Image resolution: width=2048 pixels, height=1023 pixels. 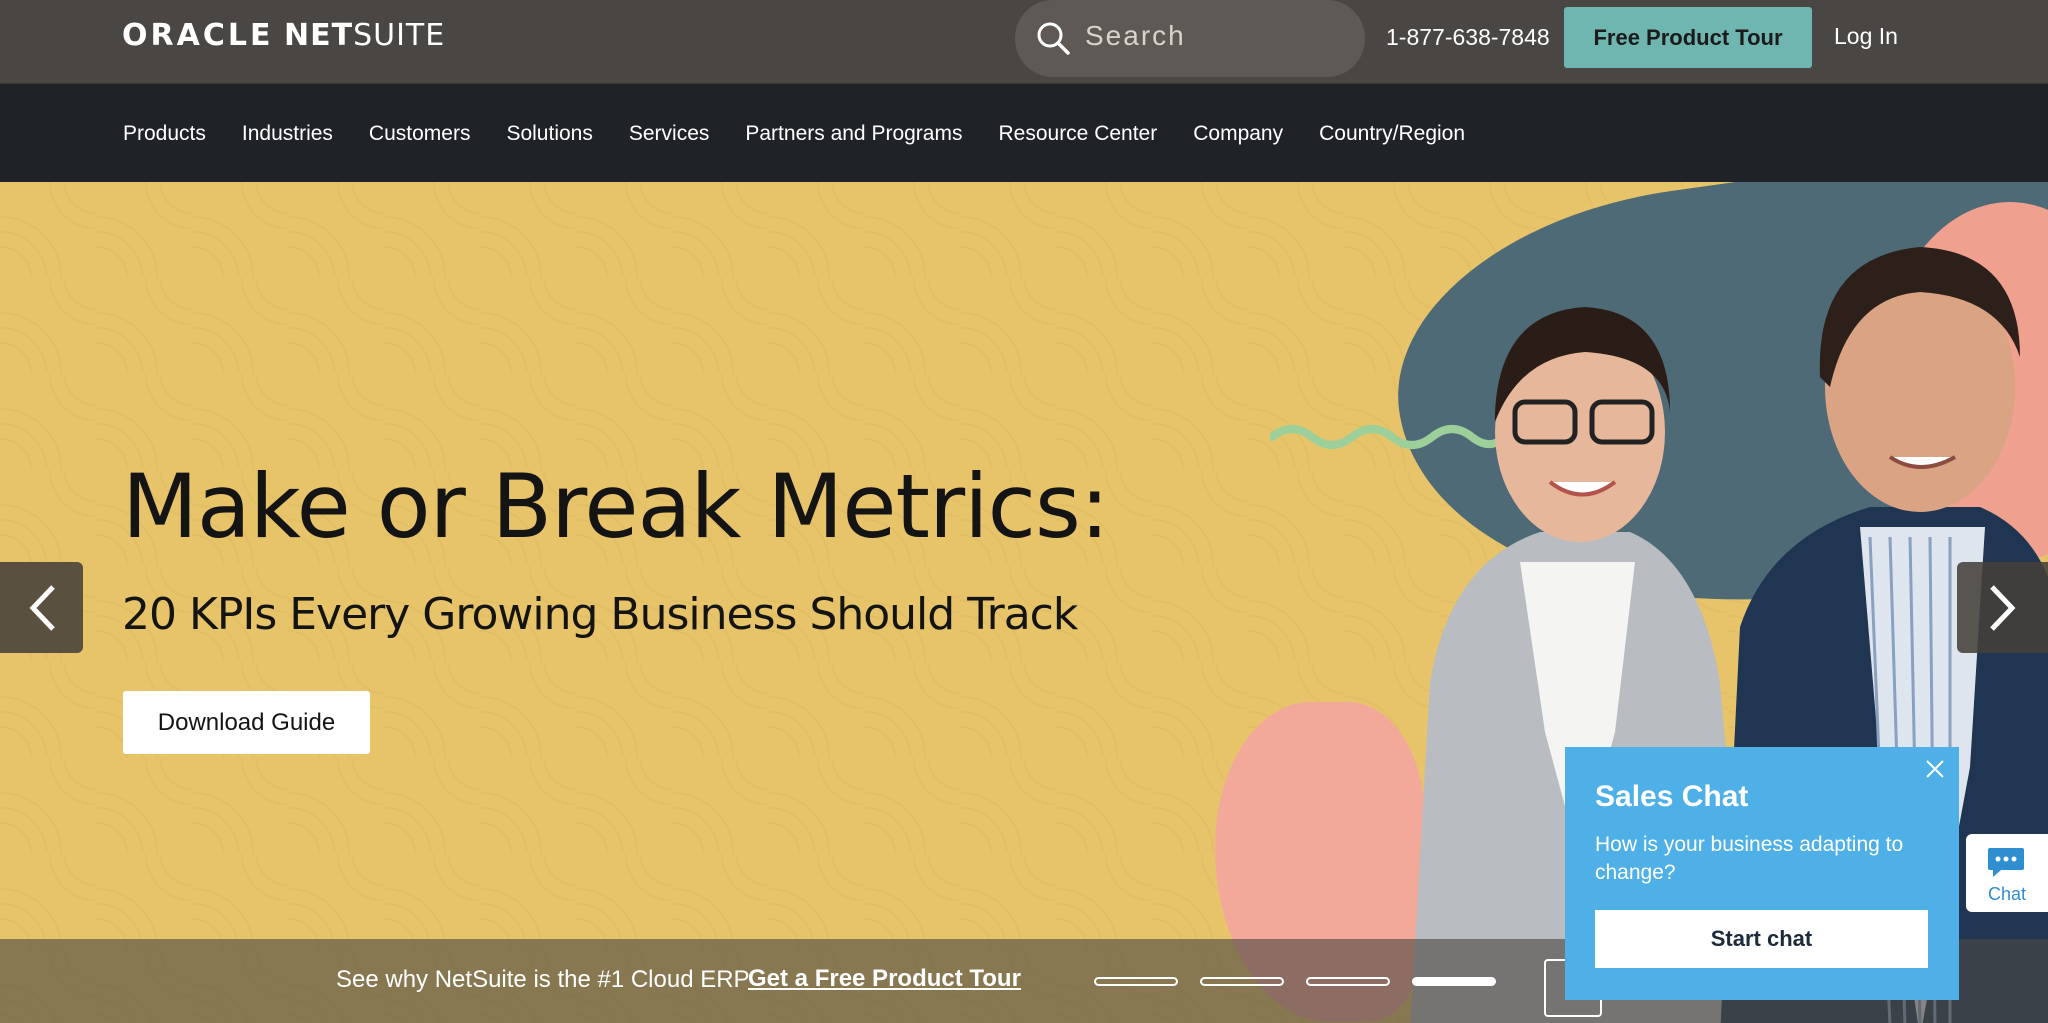 What do you see at coordinates (1688, 37) in the screenshot?
I see `free-product-tour-button: Free Product Tour` at bounding box center [1688, 37].